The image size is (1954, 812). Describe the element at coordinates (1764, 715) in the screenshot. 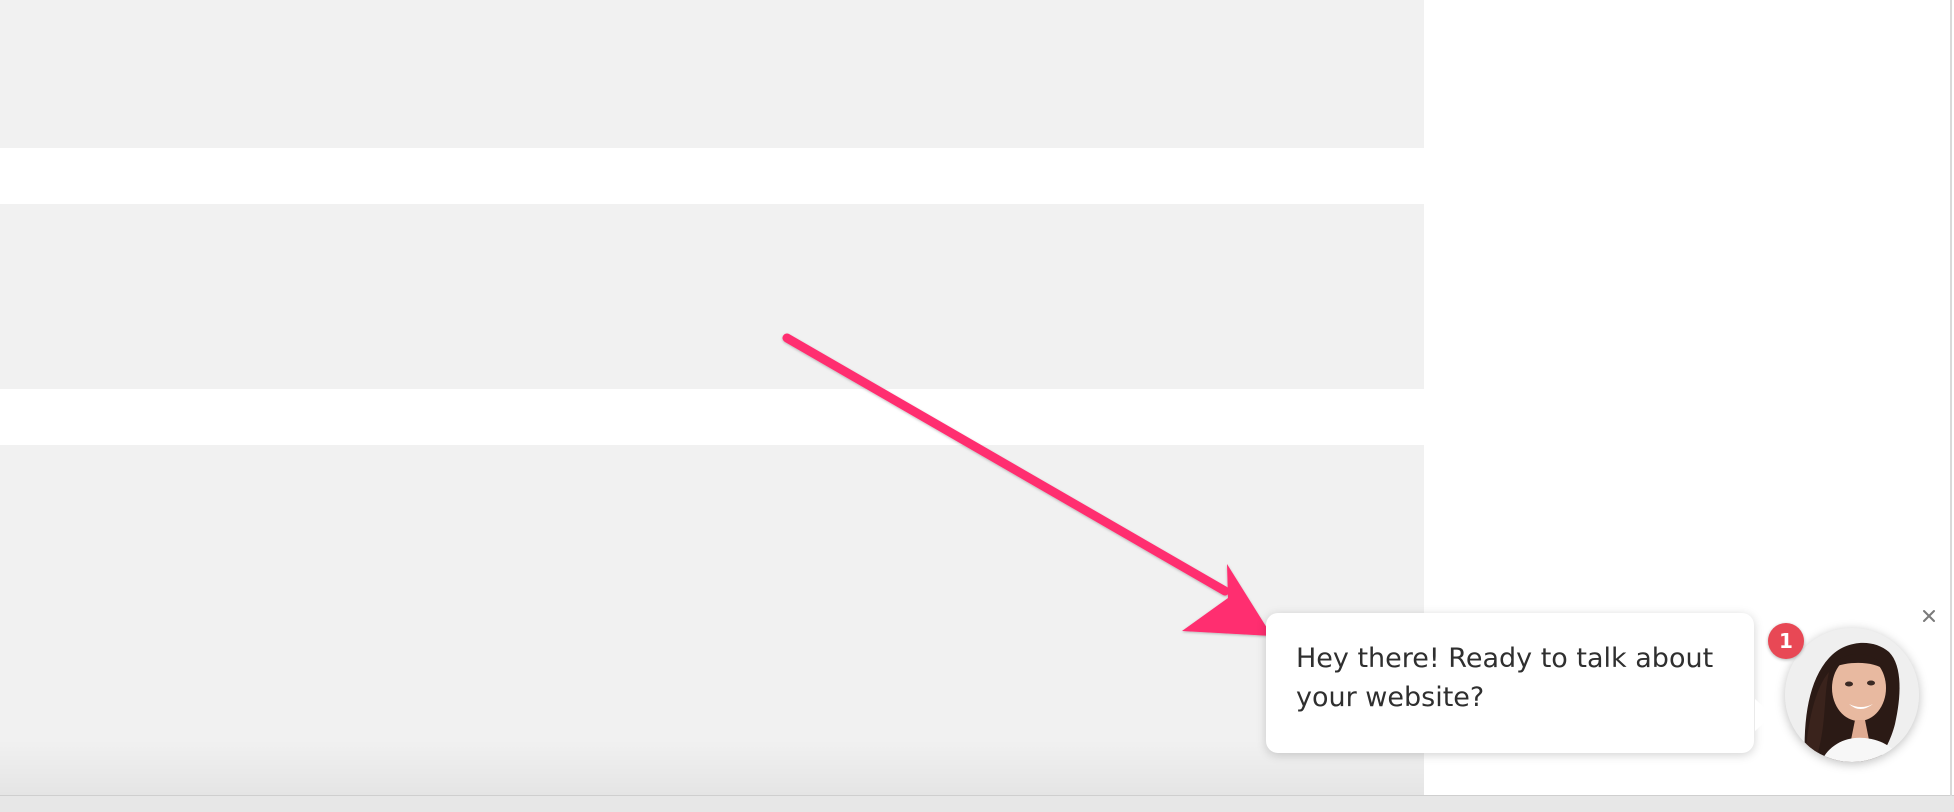

I see `chat-bubble-tail` at that location.